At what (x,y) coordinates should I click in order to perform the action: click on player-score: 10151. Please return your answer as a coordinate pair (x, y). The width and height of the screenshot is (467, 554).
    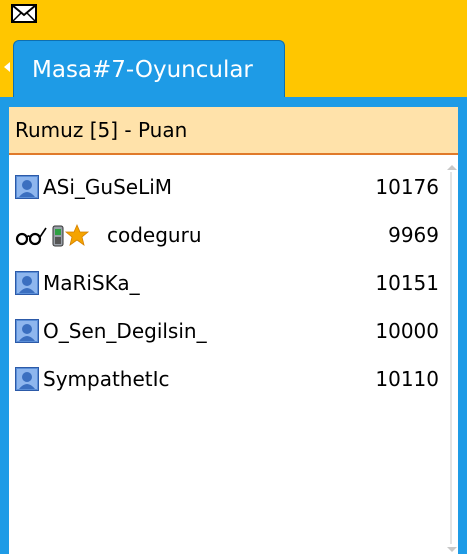
    Looking at the image, I should click on (407, 283).